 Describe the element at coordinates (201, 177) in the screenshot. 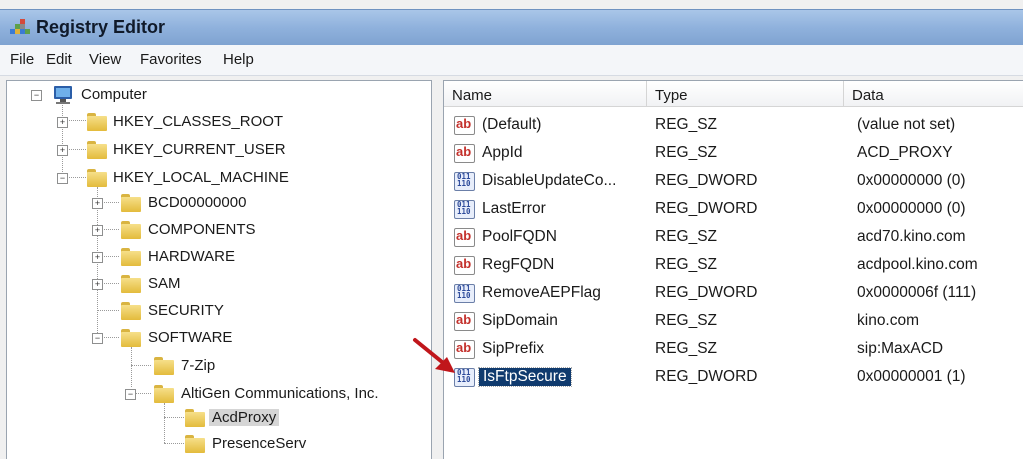

I see `tree-label: HKEY_LOCAL_MACHINE` at that location.